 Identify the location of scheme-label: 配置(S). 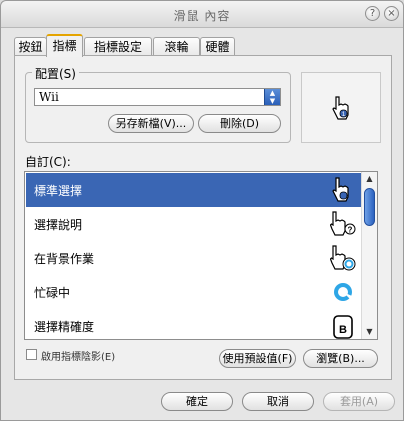
(55, 73).